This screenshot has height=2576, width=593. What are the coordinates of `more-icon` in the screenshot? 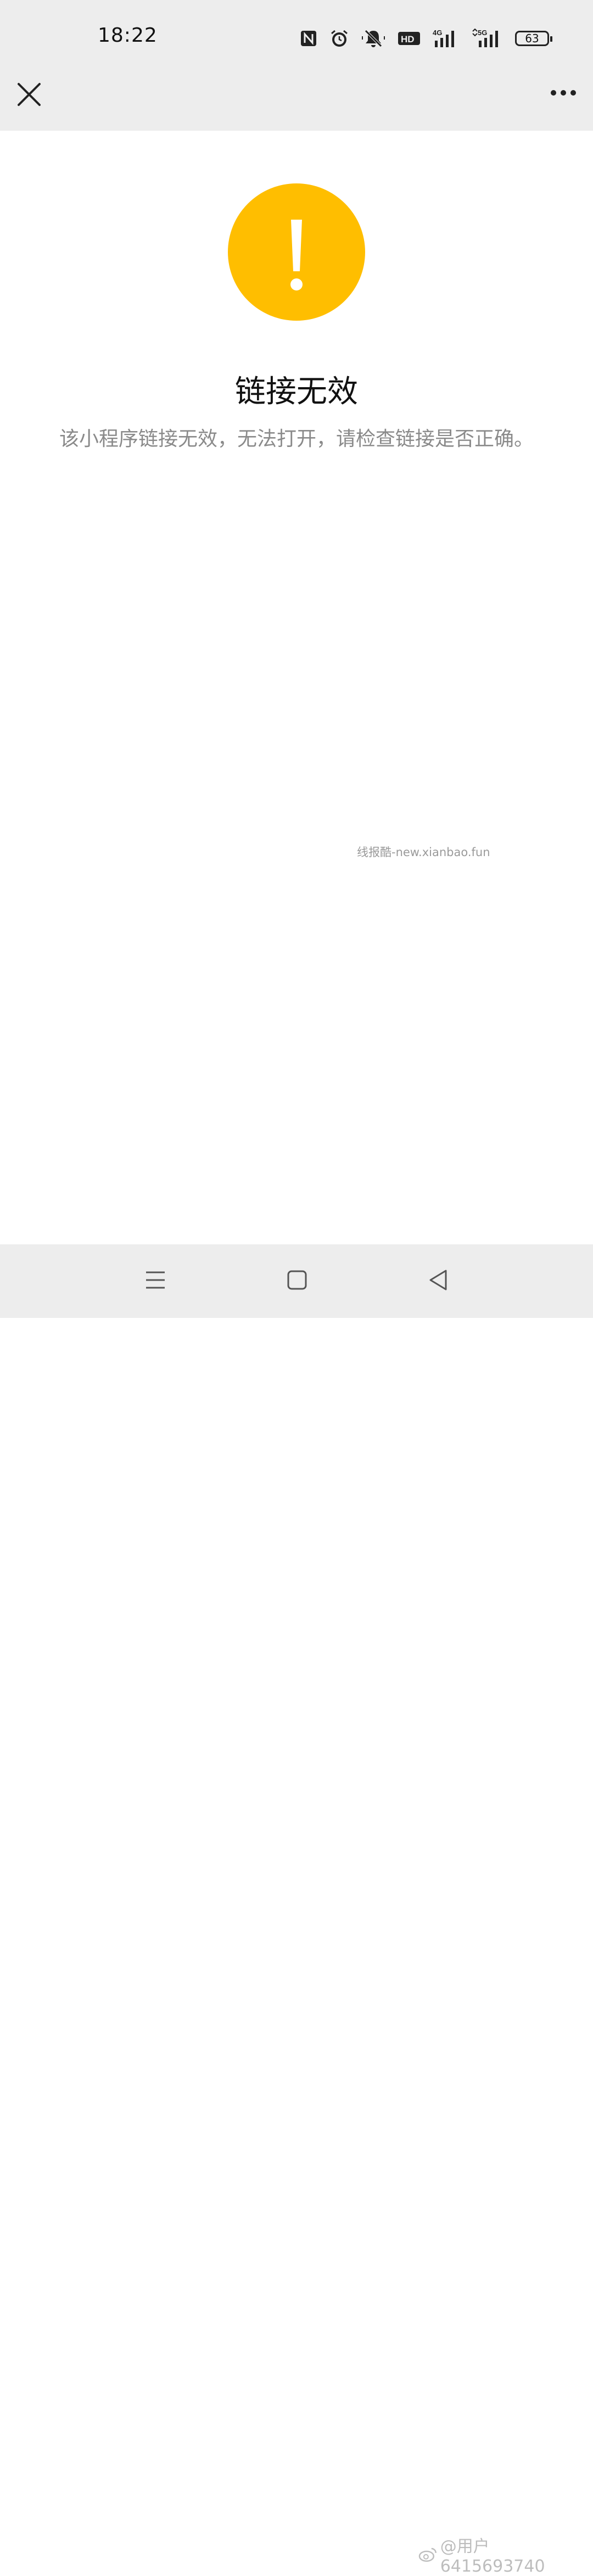 It's located at (563, 93).